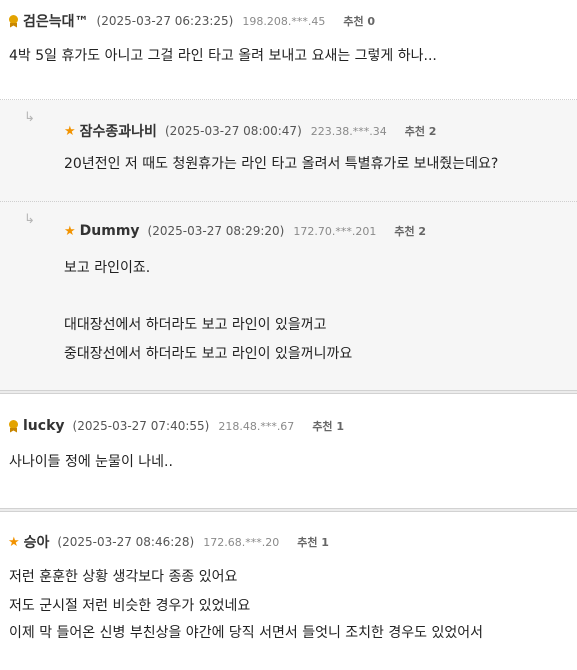  I want to click on comment-date: (2025-03-27 07:40:55), so click(141, 426).